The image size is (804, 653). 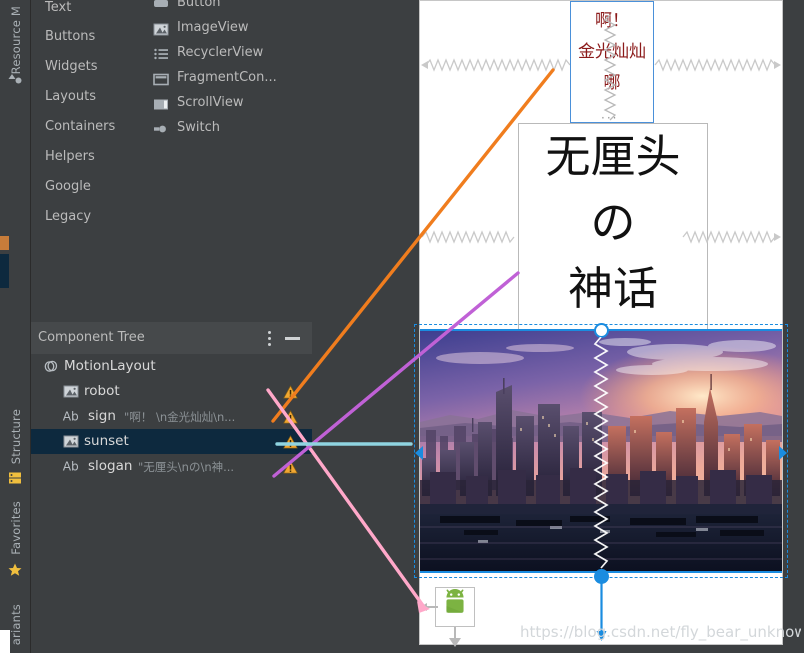 What do you see at coordinates (613, 222) in the screenshot?
I see `widget-slogan-line-2: の` at bounding box center [613, 222].